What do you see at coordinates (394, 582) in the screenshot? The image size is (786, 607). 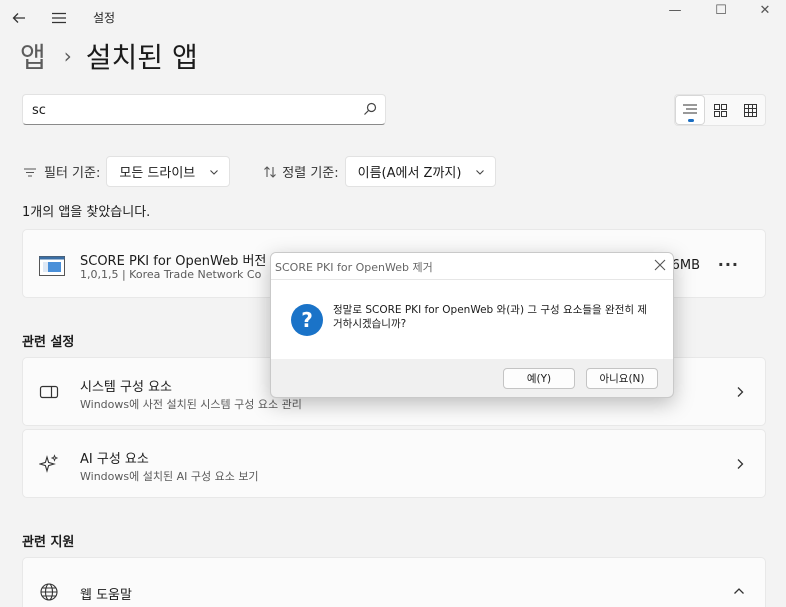 I see `support-item-web-help: 웹 도움말` at bounding box center [394, 582].